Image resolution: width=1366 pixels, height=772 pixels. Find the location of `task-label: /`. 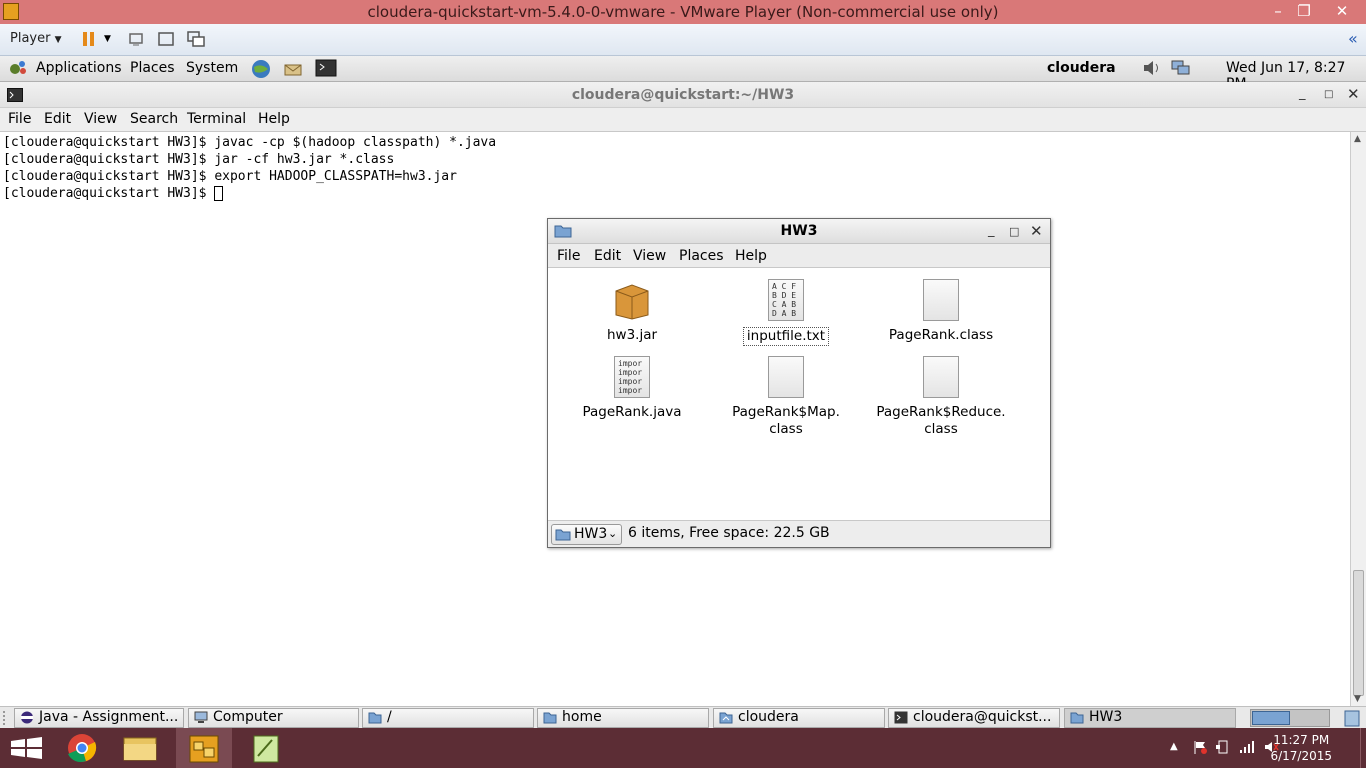

task-label: / is located at coordinates (389, 717).